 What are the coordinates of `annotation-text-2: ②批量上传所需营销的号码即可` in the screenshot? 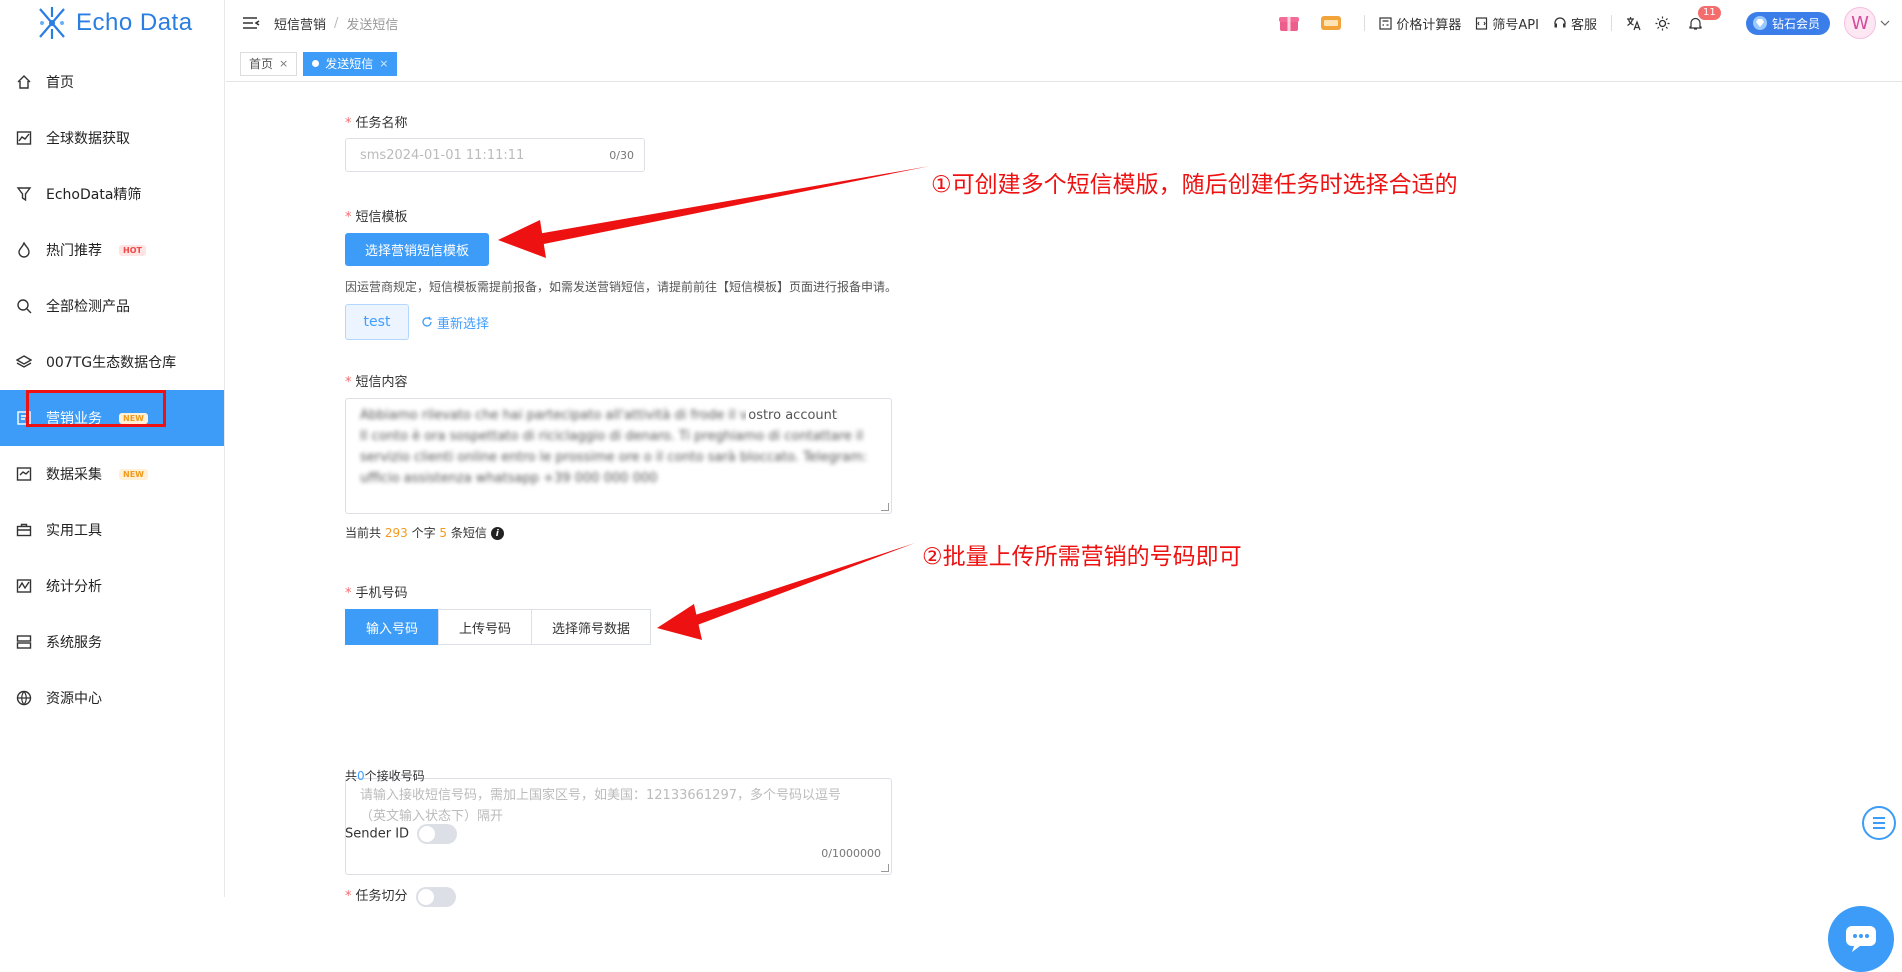 It's located at (1082, 554).